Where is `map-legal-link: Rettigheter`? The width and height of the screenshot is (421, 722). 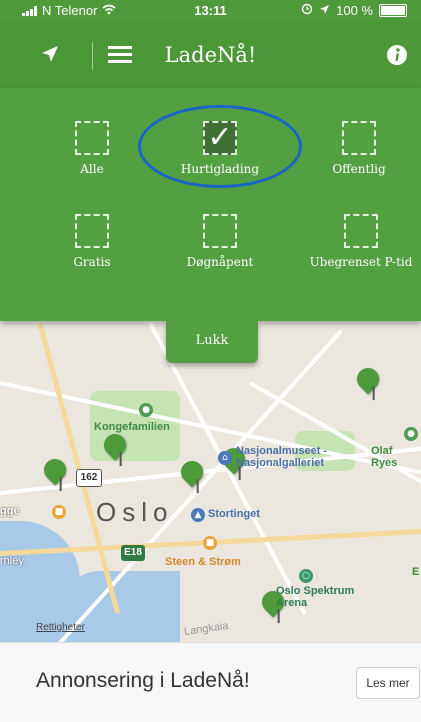
map-legal-link: Rettigheter is located at coordinates (60, 627).